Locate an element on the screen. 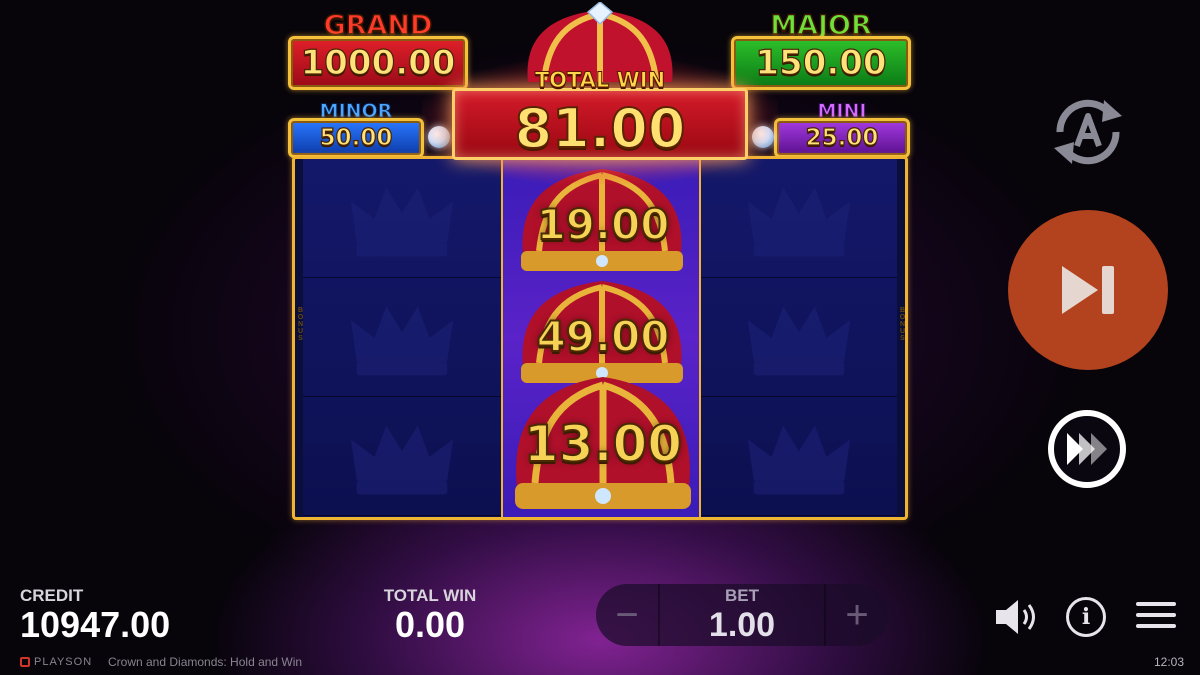  skip-forward-icon is located at coordinates (1088, 290).